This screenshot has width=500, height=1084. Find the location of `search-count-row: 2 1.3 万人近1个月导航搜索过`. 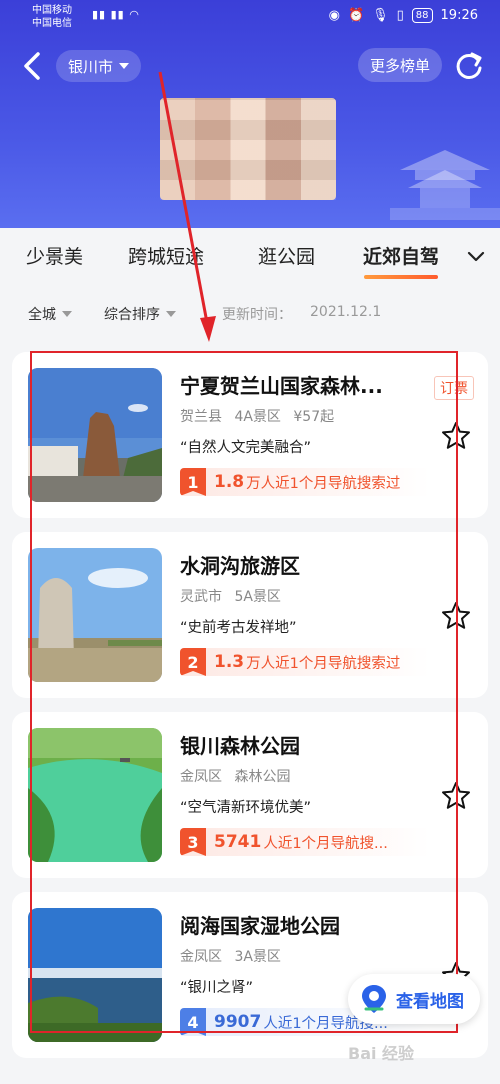

search-count-row: 2 1.3 万人近1个月导航搜索过 is located at coordinates (305, 662).